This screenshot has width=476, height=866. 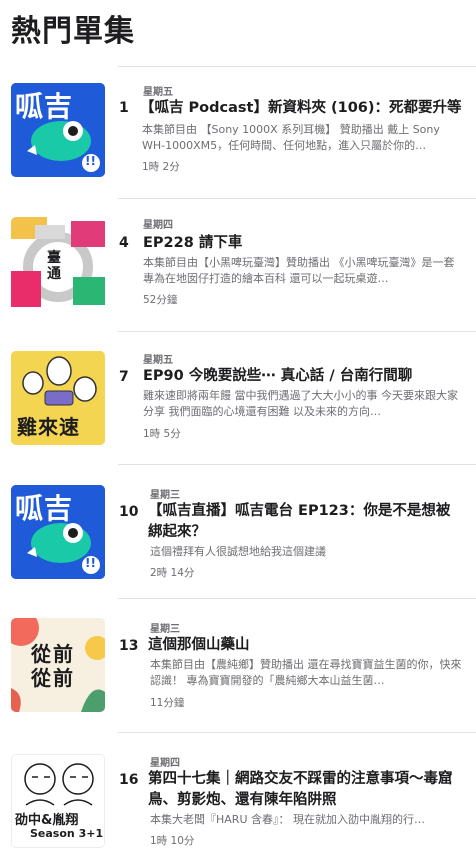 I want to click on podcast-artwork-shaozhong: 劭中&胤翔 Season 3+1, so click(x=58, y=801).